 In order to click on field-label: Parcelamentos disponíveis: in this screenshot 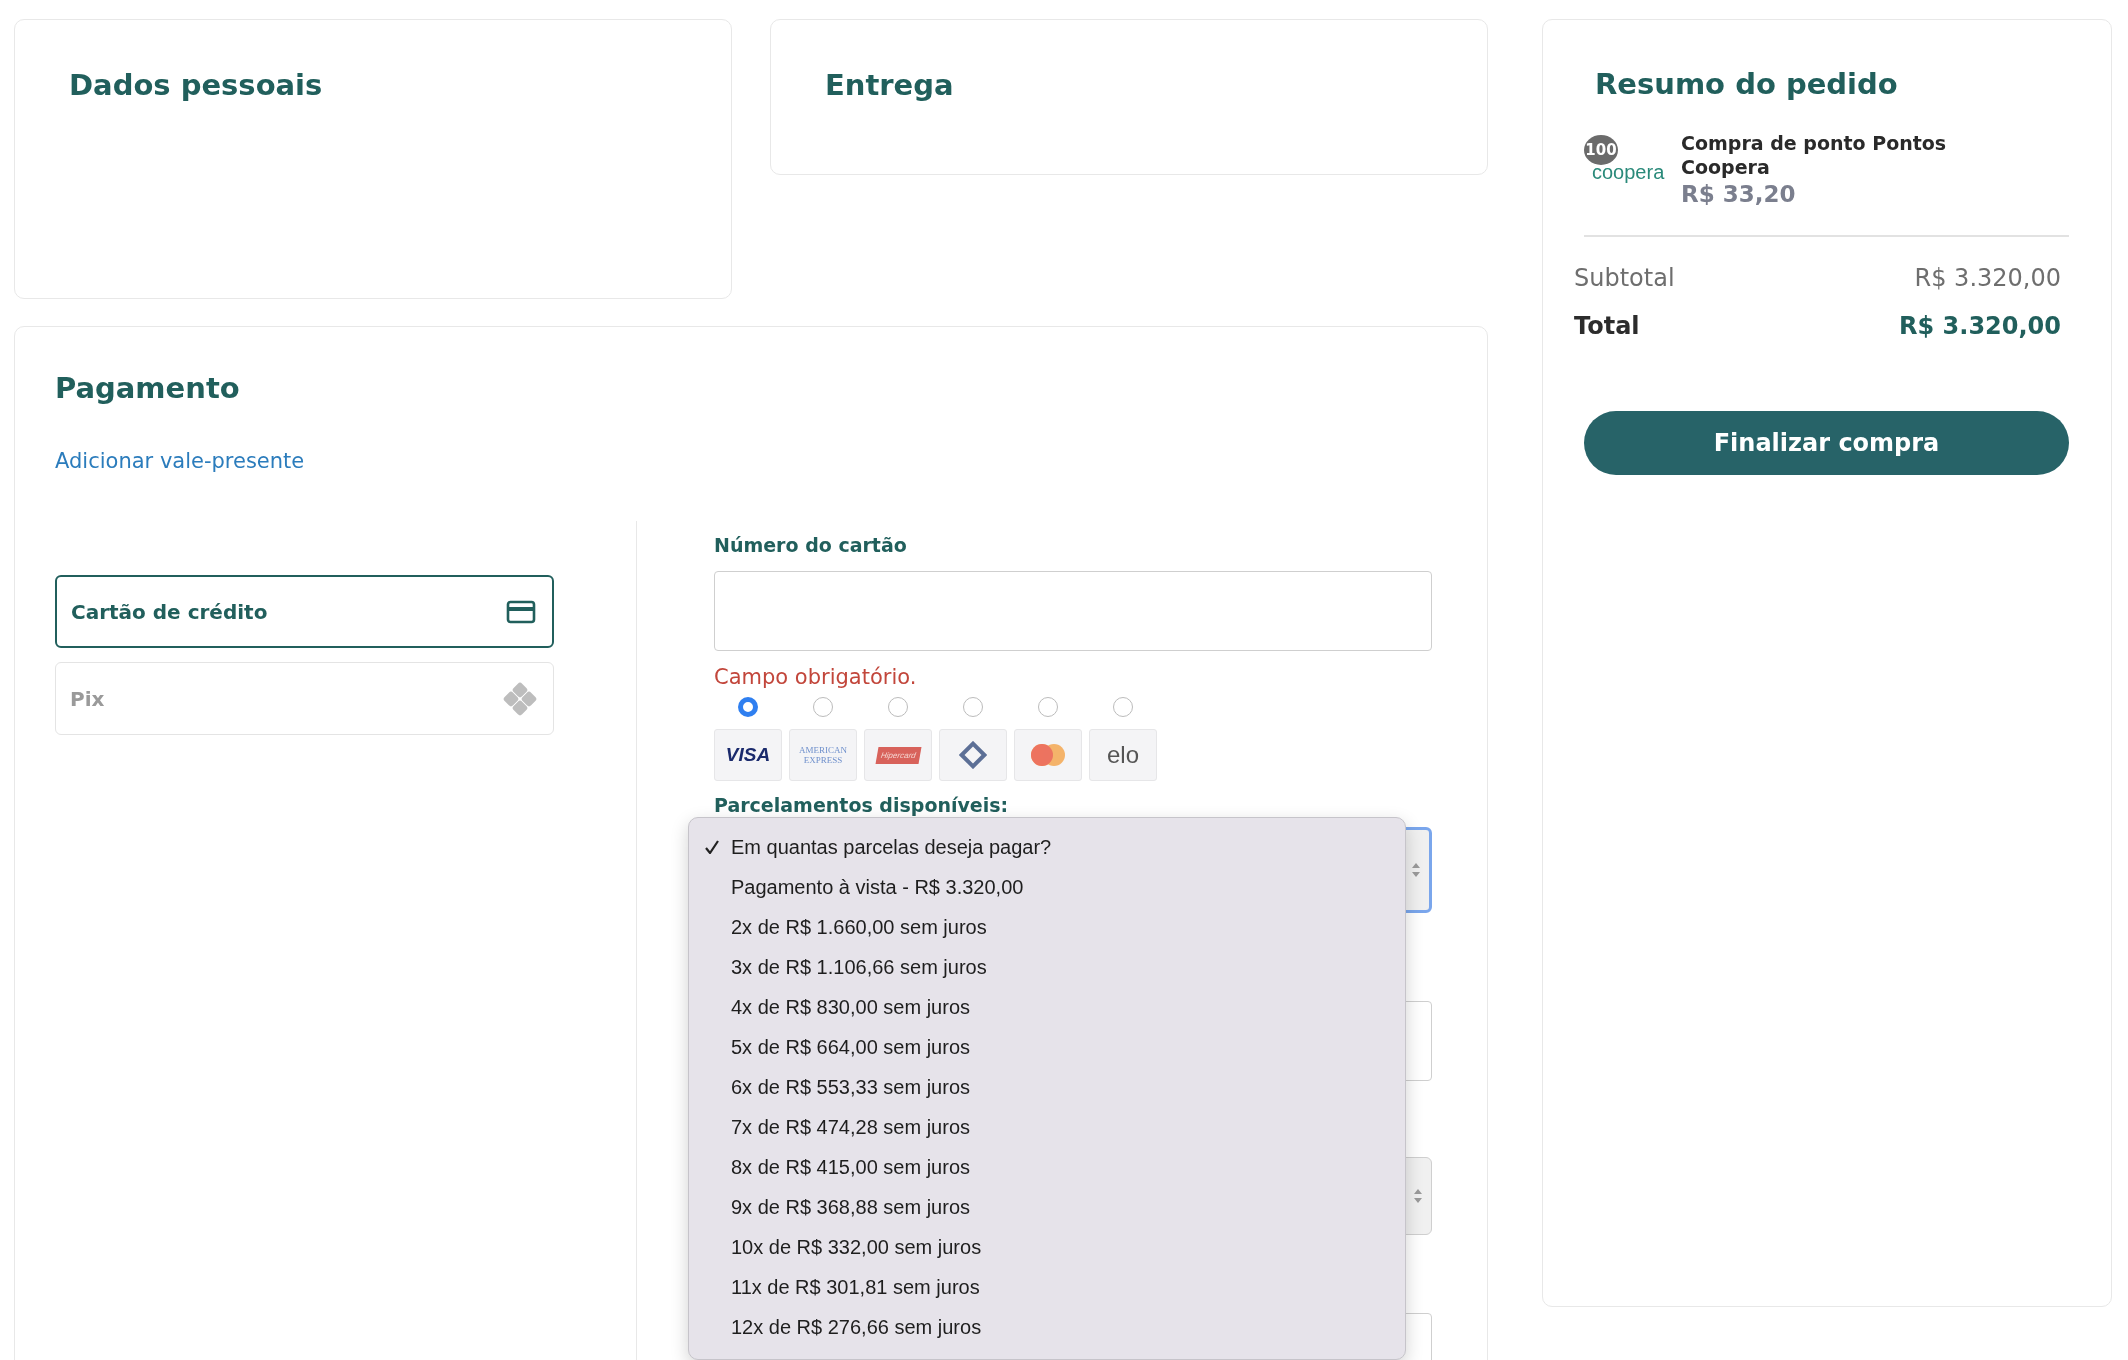, I will do `click(862, 805)`.